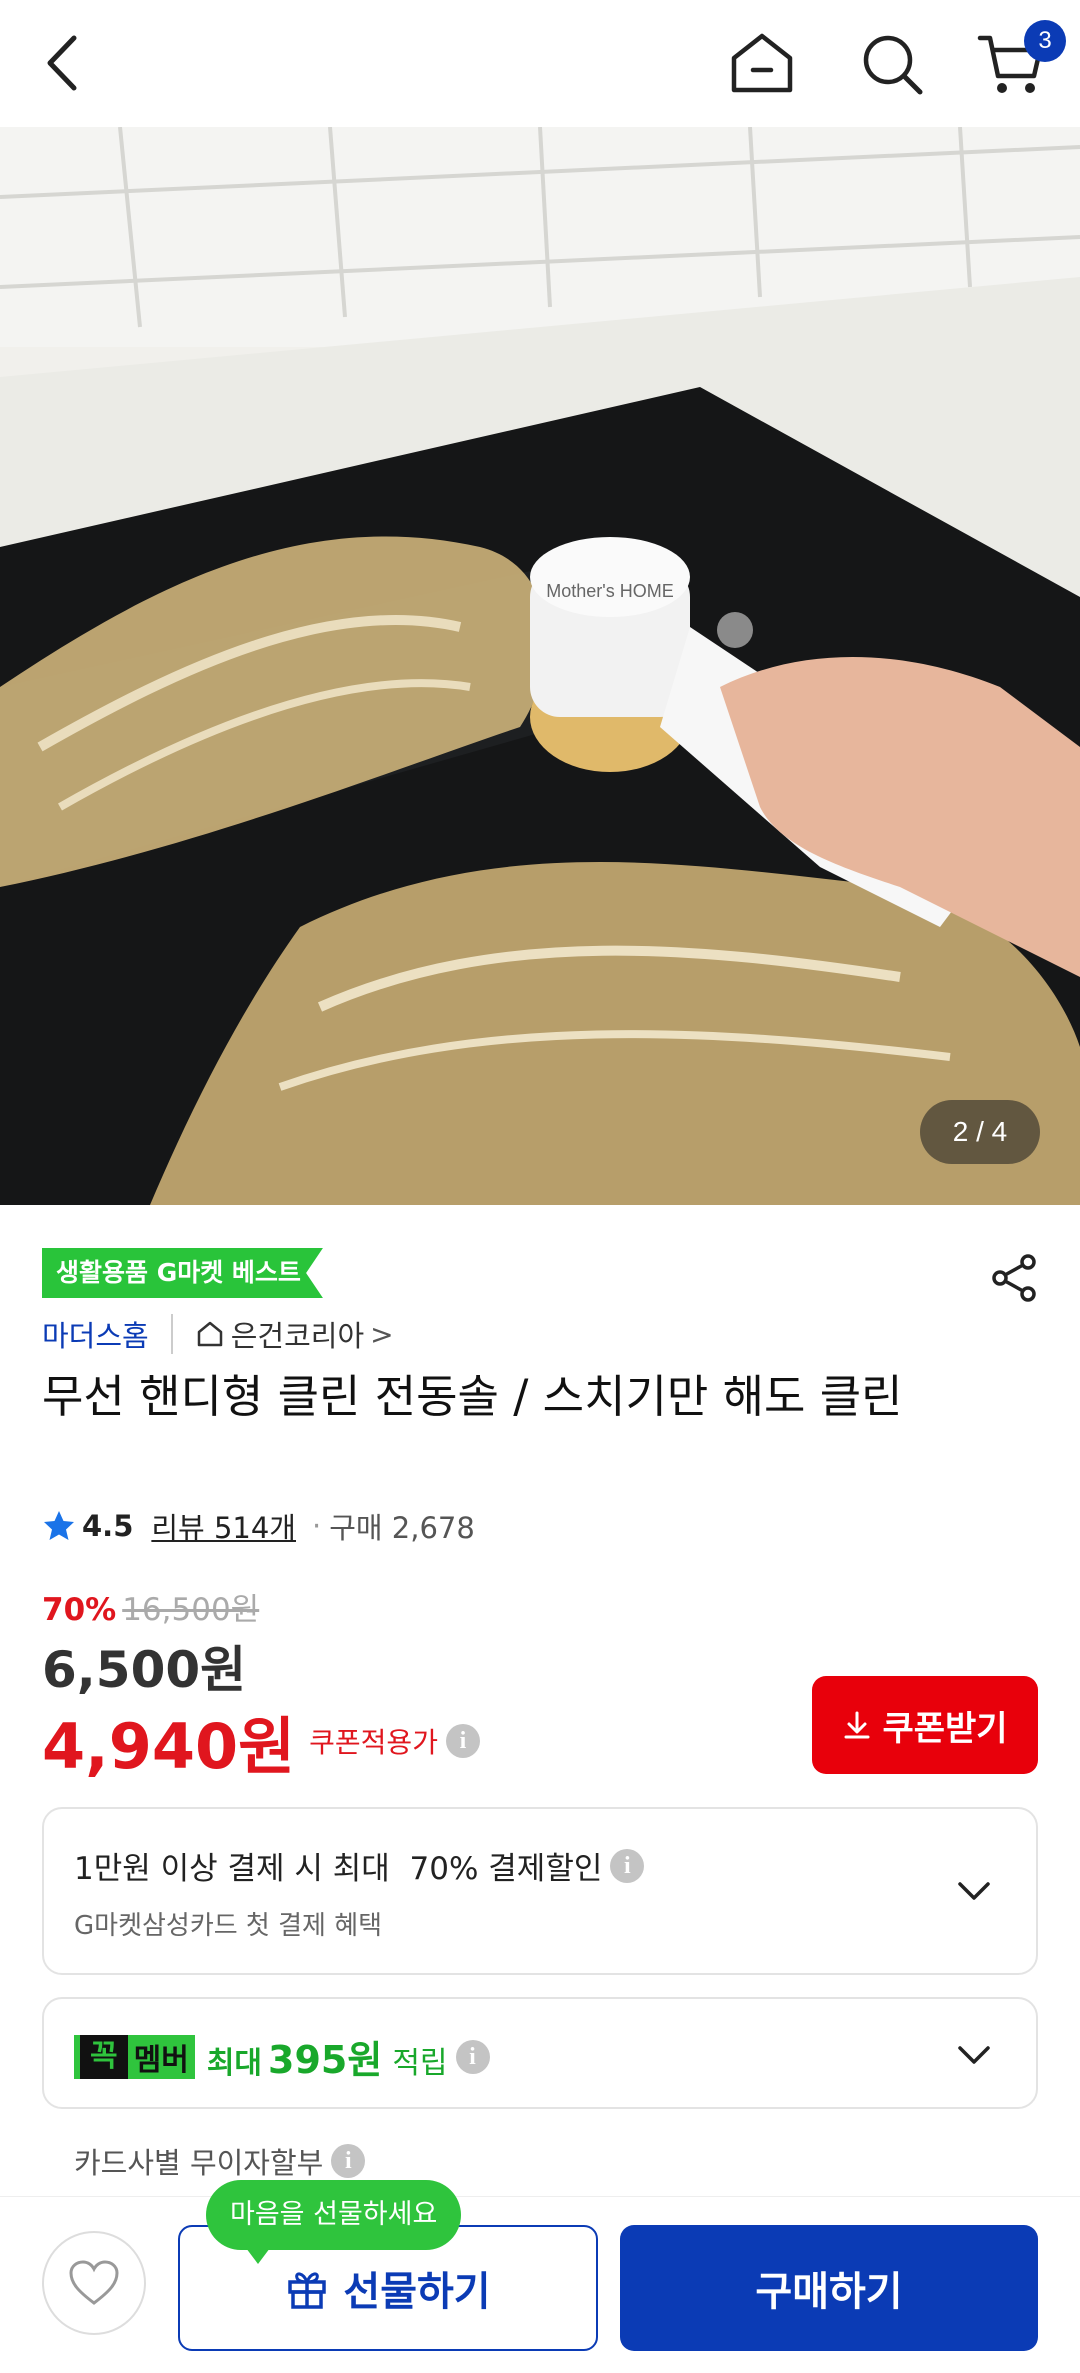  I want to click on heart-icon, so click(94, 2282).